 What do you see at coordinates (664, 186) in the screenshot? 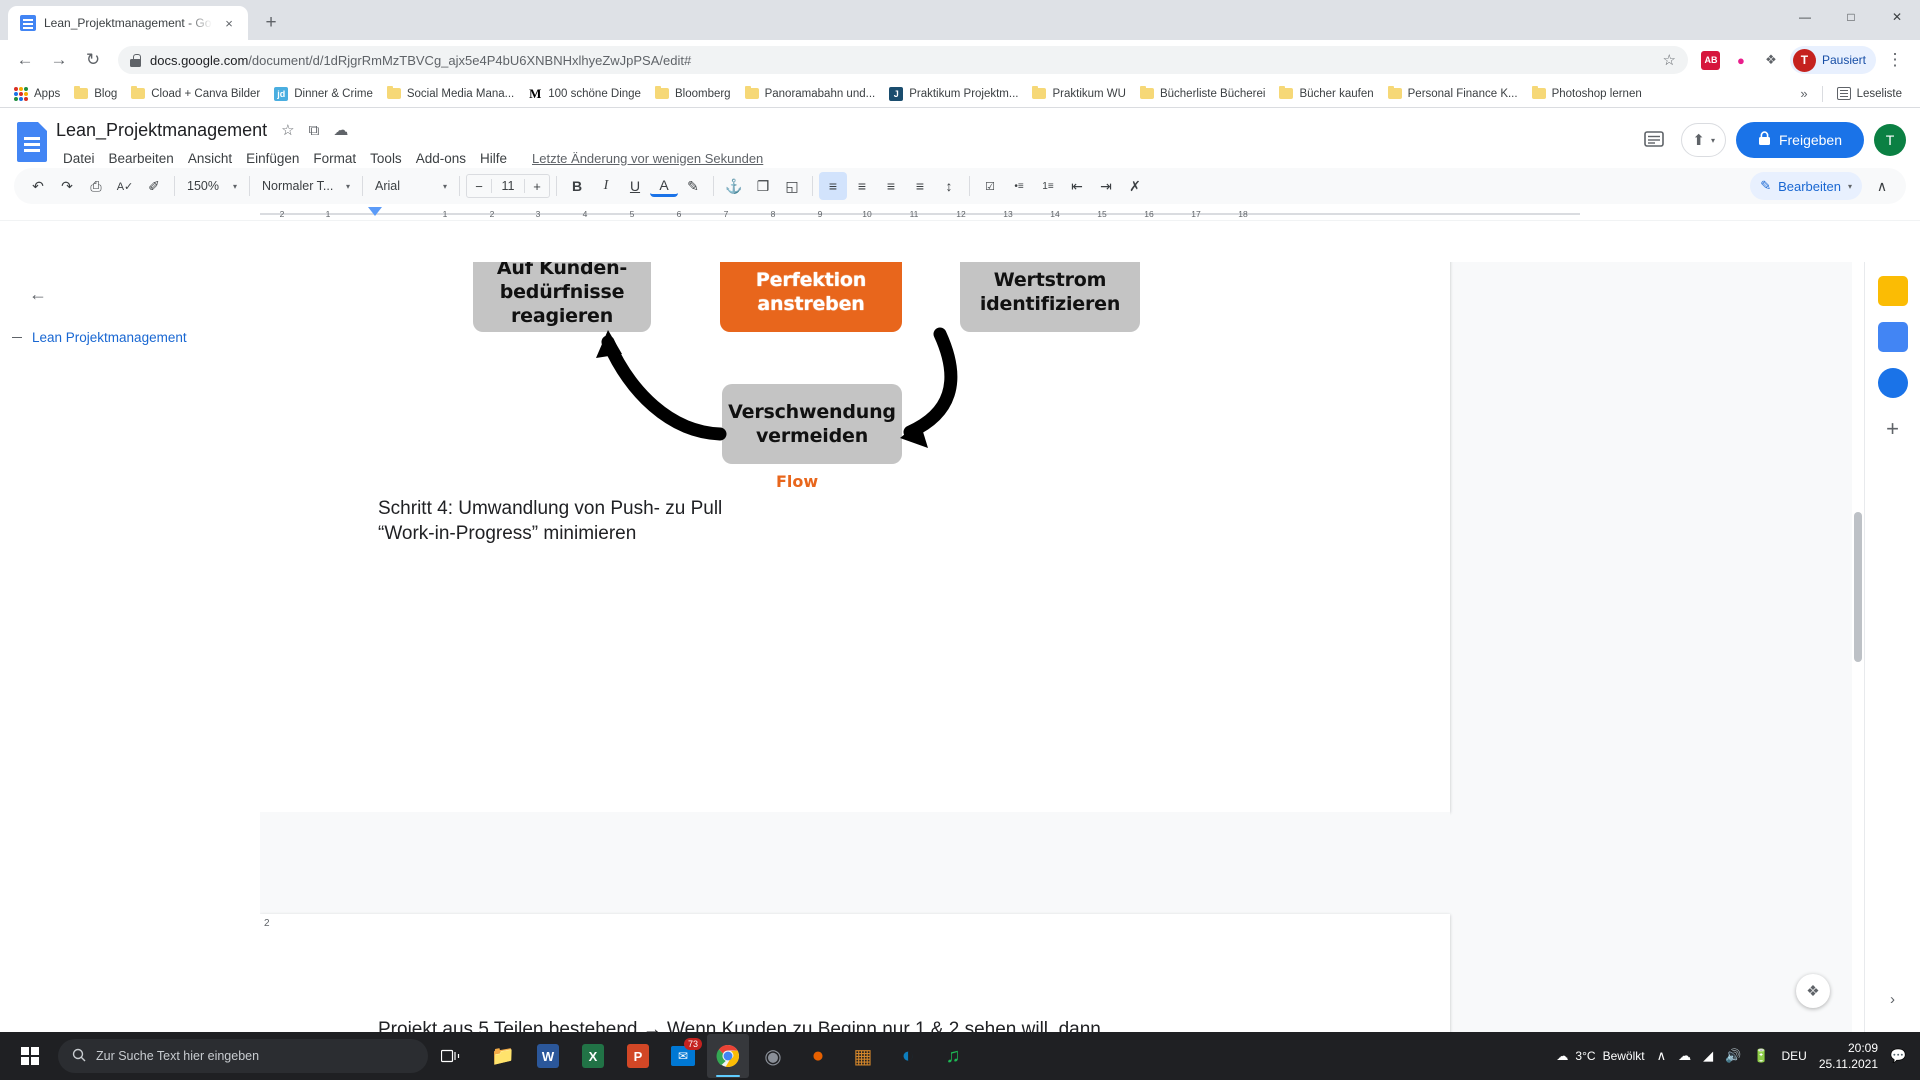
I see `text-color-icon: A` at bounding box center [664, 186].